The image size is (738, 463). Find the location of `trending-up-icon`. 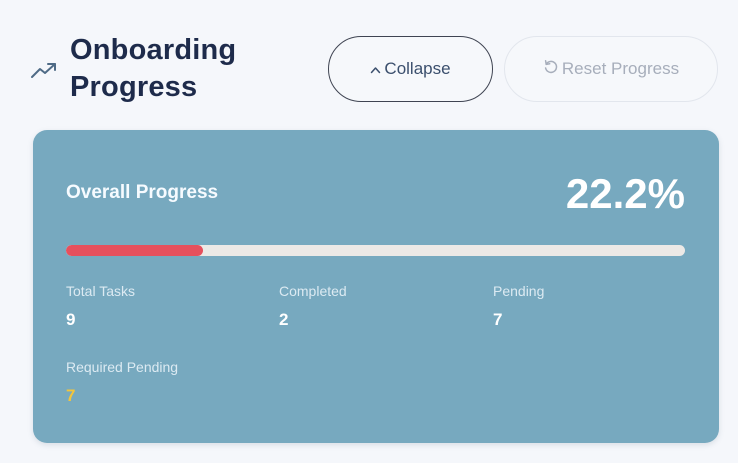

trending-up-icon is located at coordinates (43, 70).